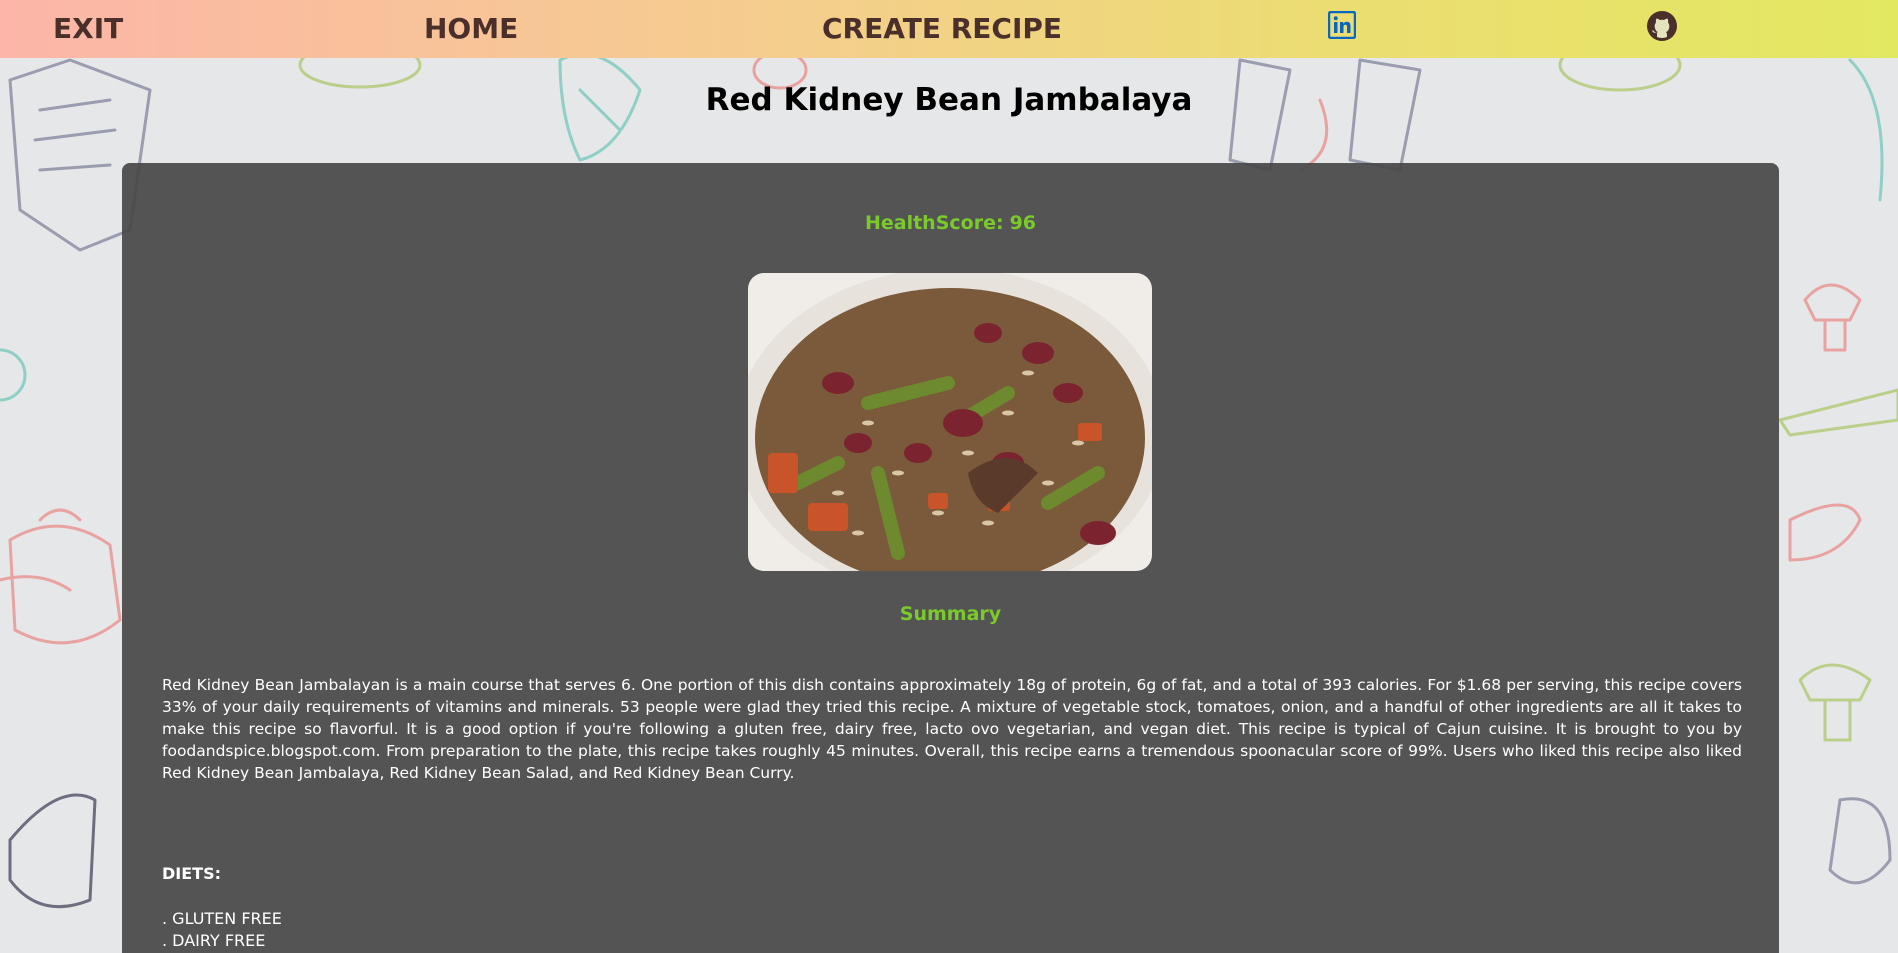  Describe the element at coordinates (950, 614) in the screenshot. I see `summary-heading: Summary` at that location.